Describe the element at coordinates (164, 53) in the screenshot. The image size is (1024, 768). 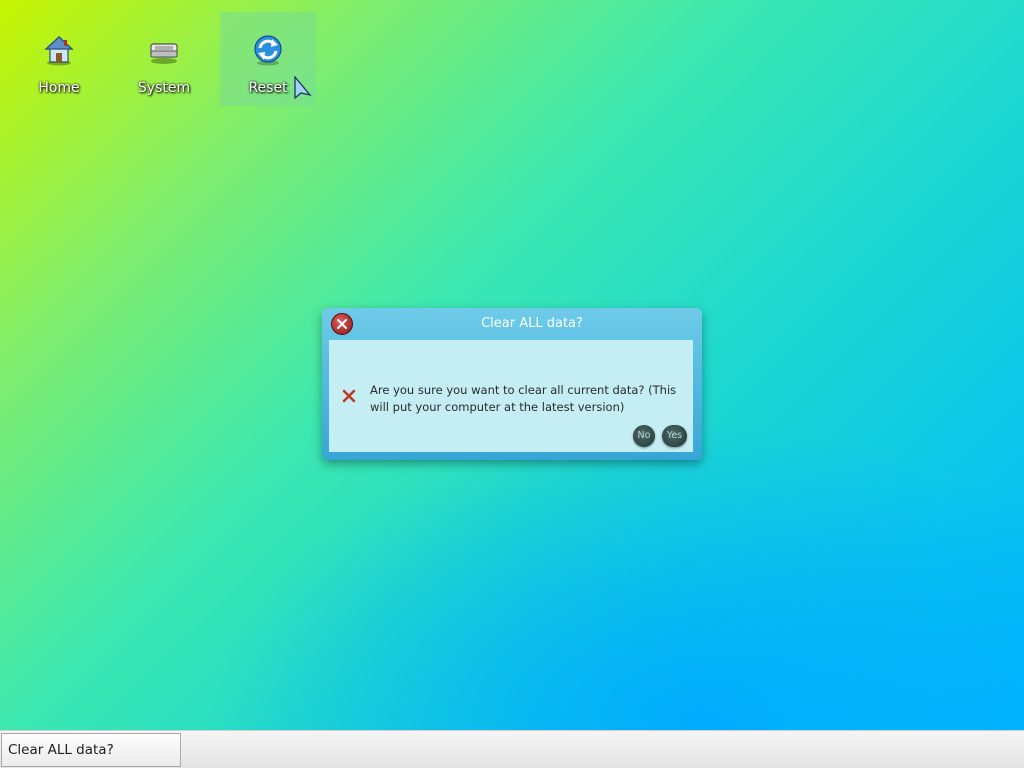
I see `drive-icon` at that location.